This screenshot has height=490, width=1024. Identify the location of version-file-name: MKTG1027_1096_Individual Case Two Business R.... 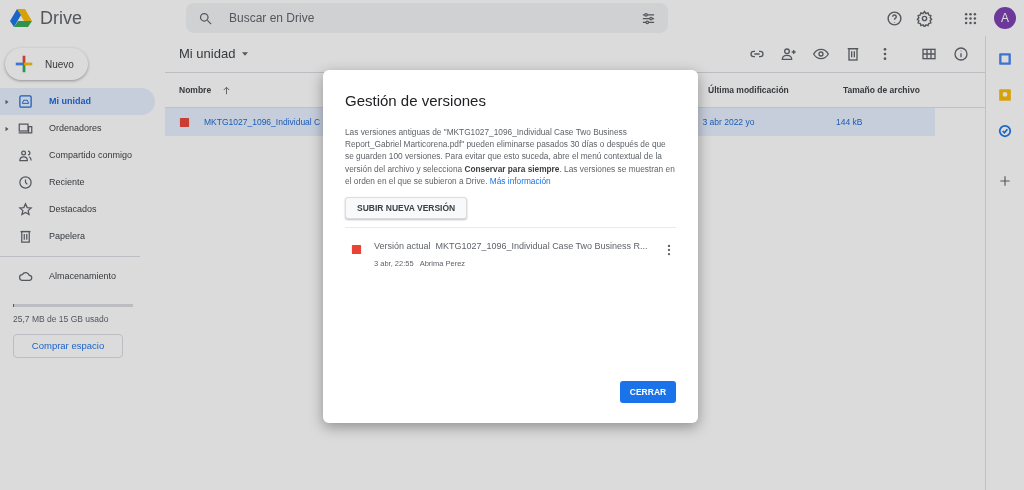
(541, 246).